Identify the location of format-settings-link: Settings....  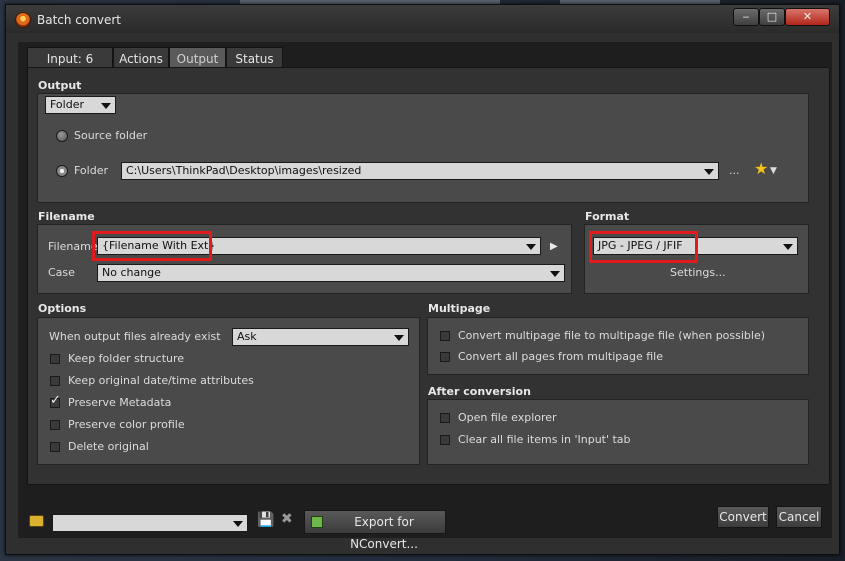
(698, 272).